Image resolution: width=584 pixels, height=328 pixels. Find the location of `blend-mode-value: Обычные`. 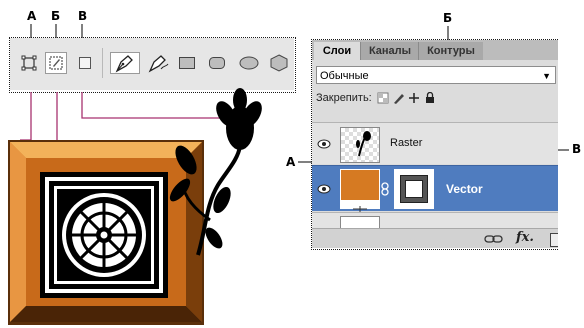

blend-mode-value: Обычные is located at coordinates (344, 76).